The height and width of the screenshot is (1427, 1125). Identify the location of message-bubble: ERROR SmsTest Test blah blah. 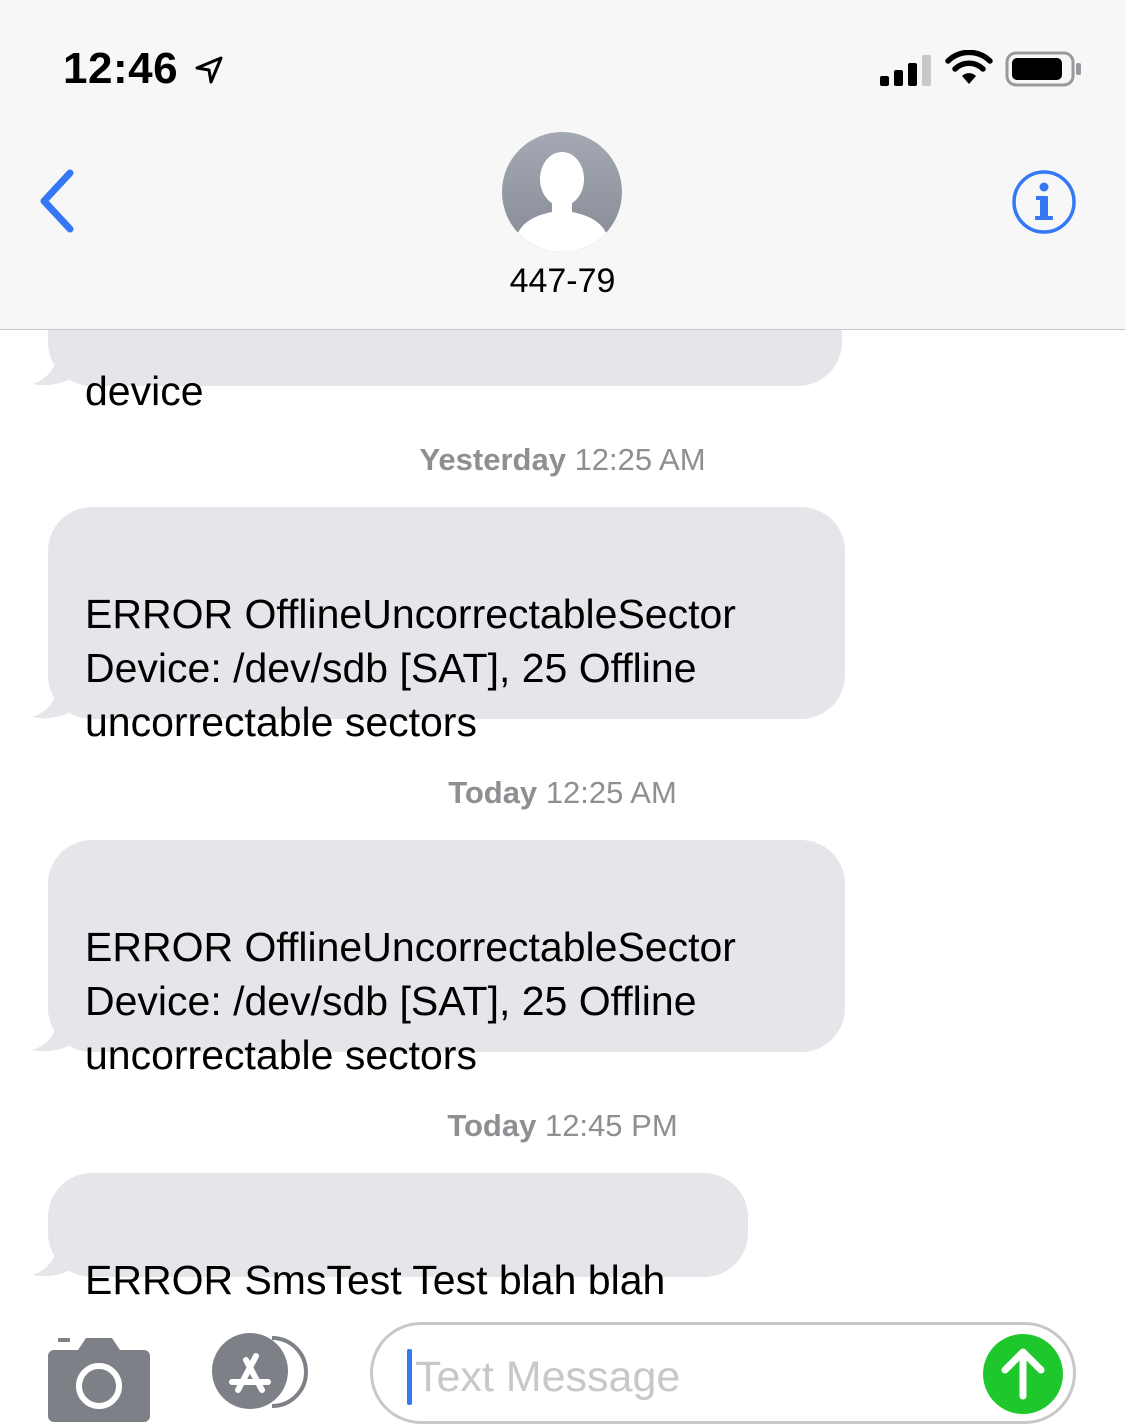
(398, 1238).